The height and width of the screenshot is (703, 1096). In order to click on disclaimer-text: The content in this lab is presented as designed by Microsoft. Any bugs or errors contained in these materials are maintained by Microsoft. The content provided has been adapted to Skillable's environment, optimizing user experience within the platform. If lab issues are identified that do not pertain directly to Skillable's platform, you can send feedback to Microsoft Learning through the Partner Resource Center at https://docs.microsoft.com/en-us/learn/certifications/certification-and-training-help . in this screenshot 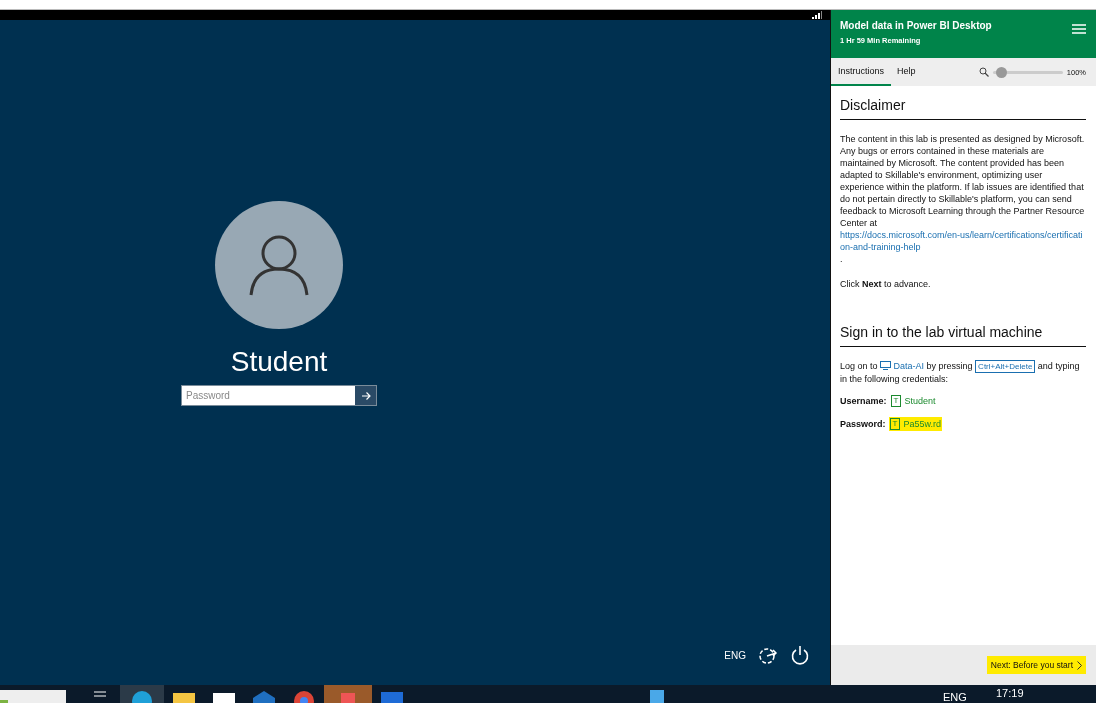, I will do `click(963, 199)`.